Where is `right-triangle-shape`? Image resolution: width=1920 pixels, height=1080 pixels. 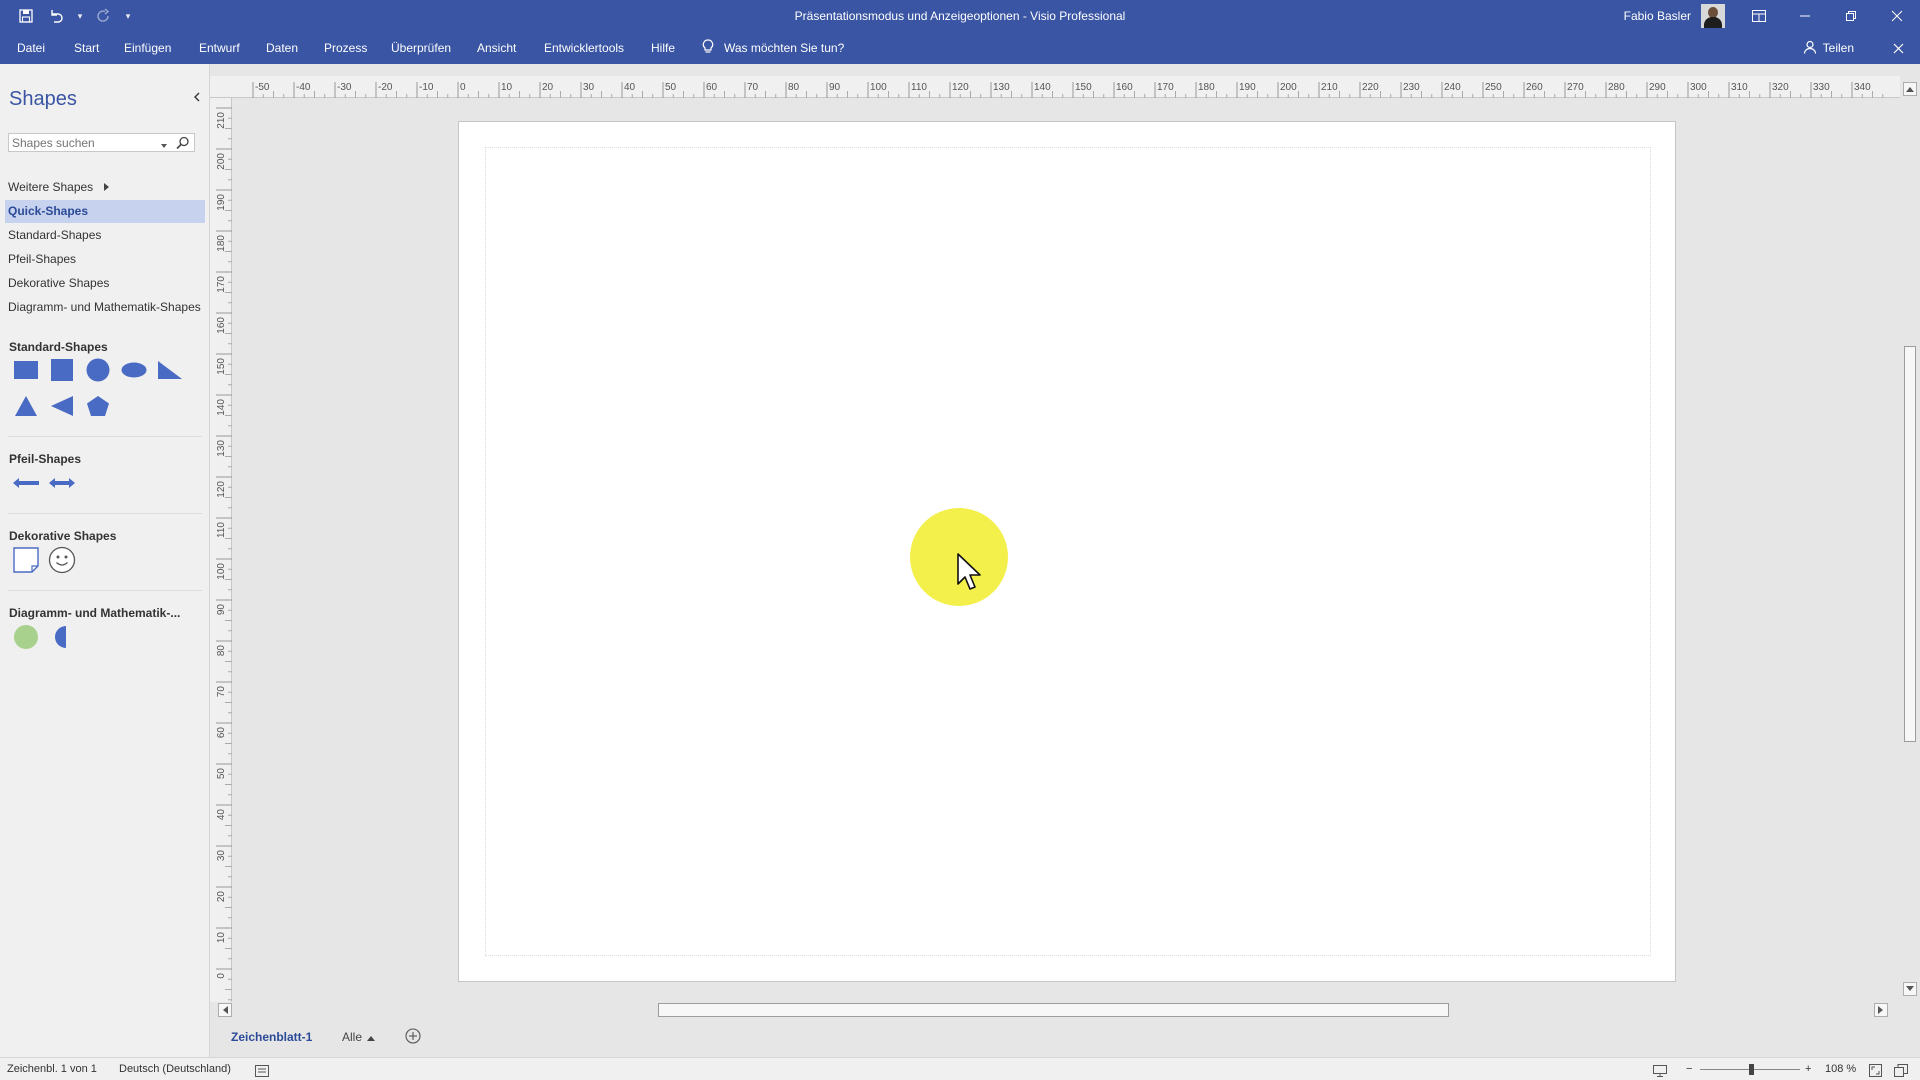 right-triangle-shape is located at coordinates (170, 370).